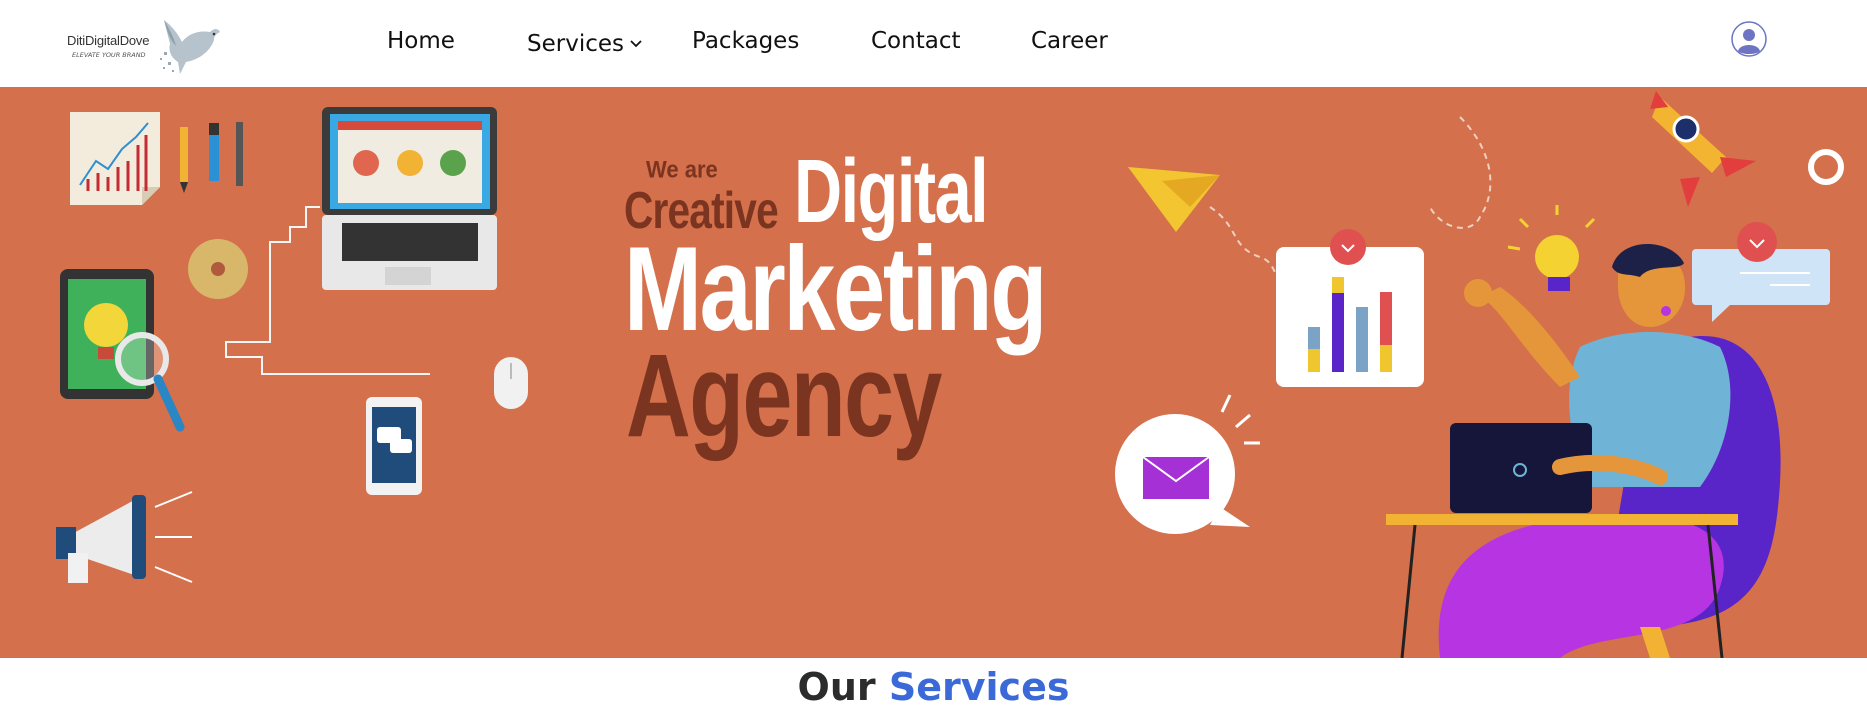  Describe the element at coordinates (511, 383) in the screenshot. I see `mouse-icon` at that location.